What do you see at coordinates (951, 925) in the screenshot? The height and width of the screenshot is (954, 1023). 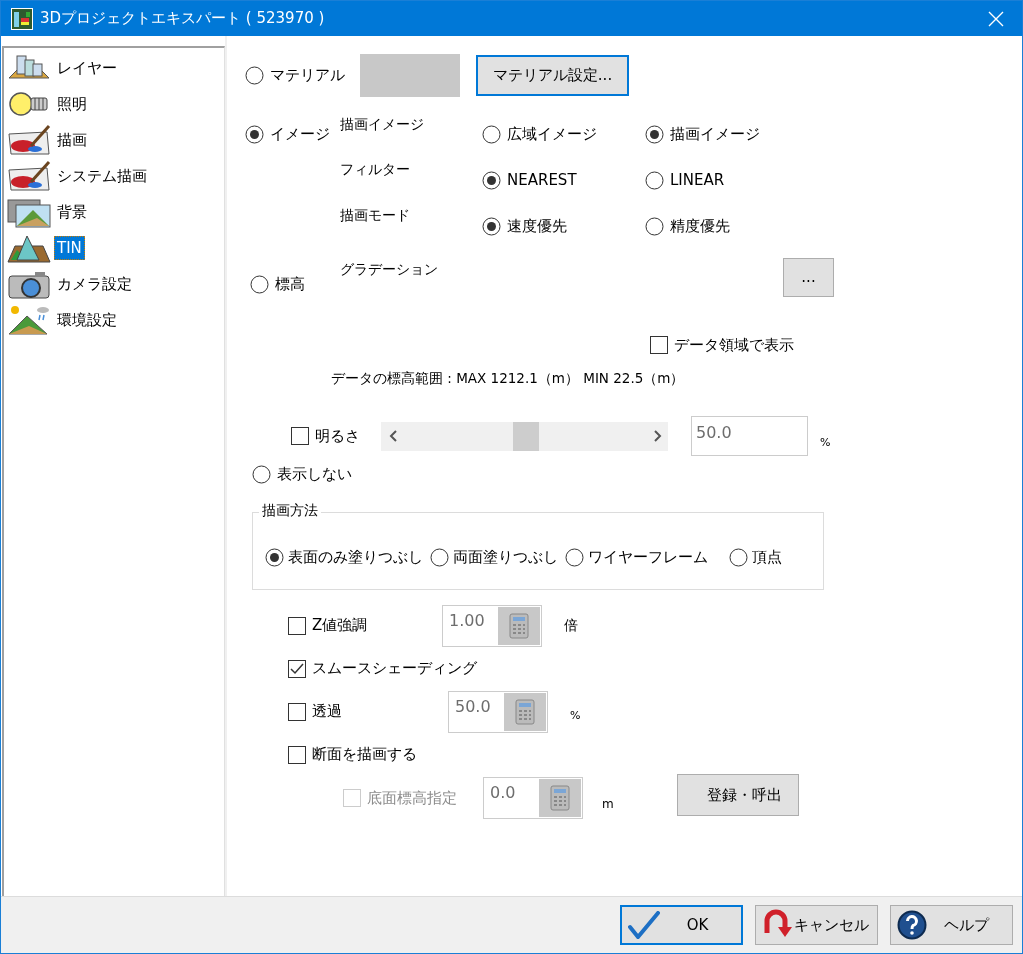 I see `help-button: ヘルプ` at bounding box center [951, 925].